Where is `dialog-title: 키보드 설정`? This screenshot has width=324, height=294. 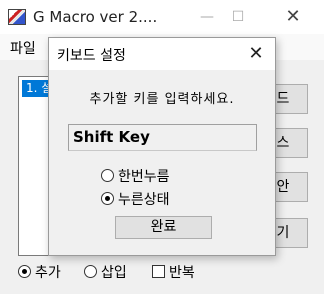
dialog-title: 키보드 설정 is located at coordinates (91, 56).